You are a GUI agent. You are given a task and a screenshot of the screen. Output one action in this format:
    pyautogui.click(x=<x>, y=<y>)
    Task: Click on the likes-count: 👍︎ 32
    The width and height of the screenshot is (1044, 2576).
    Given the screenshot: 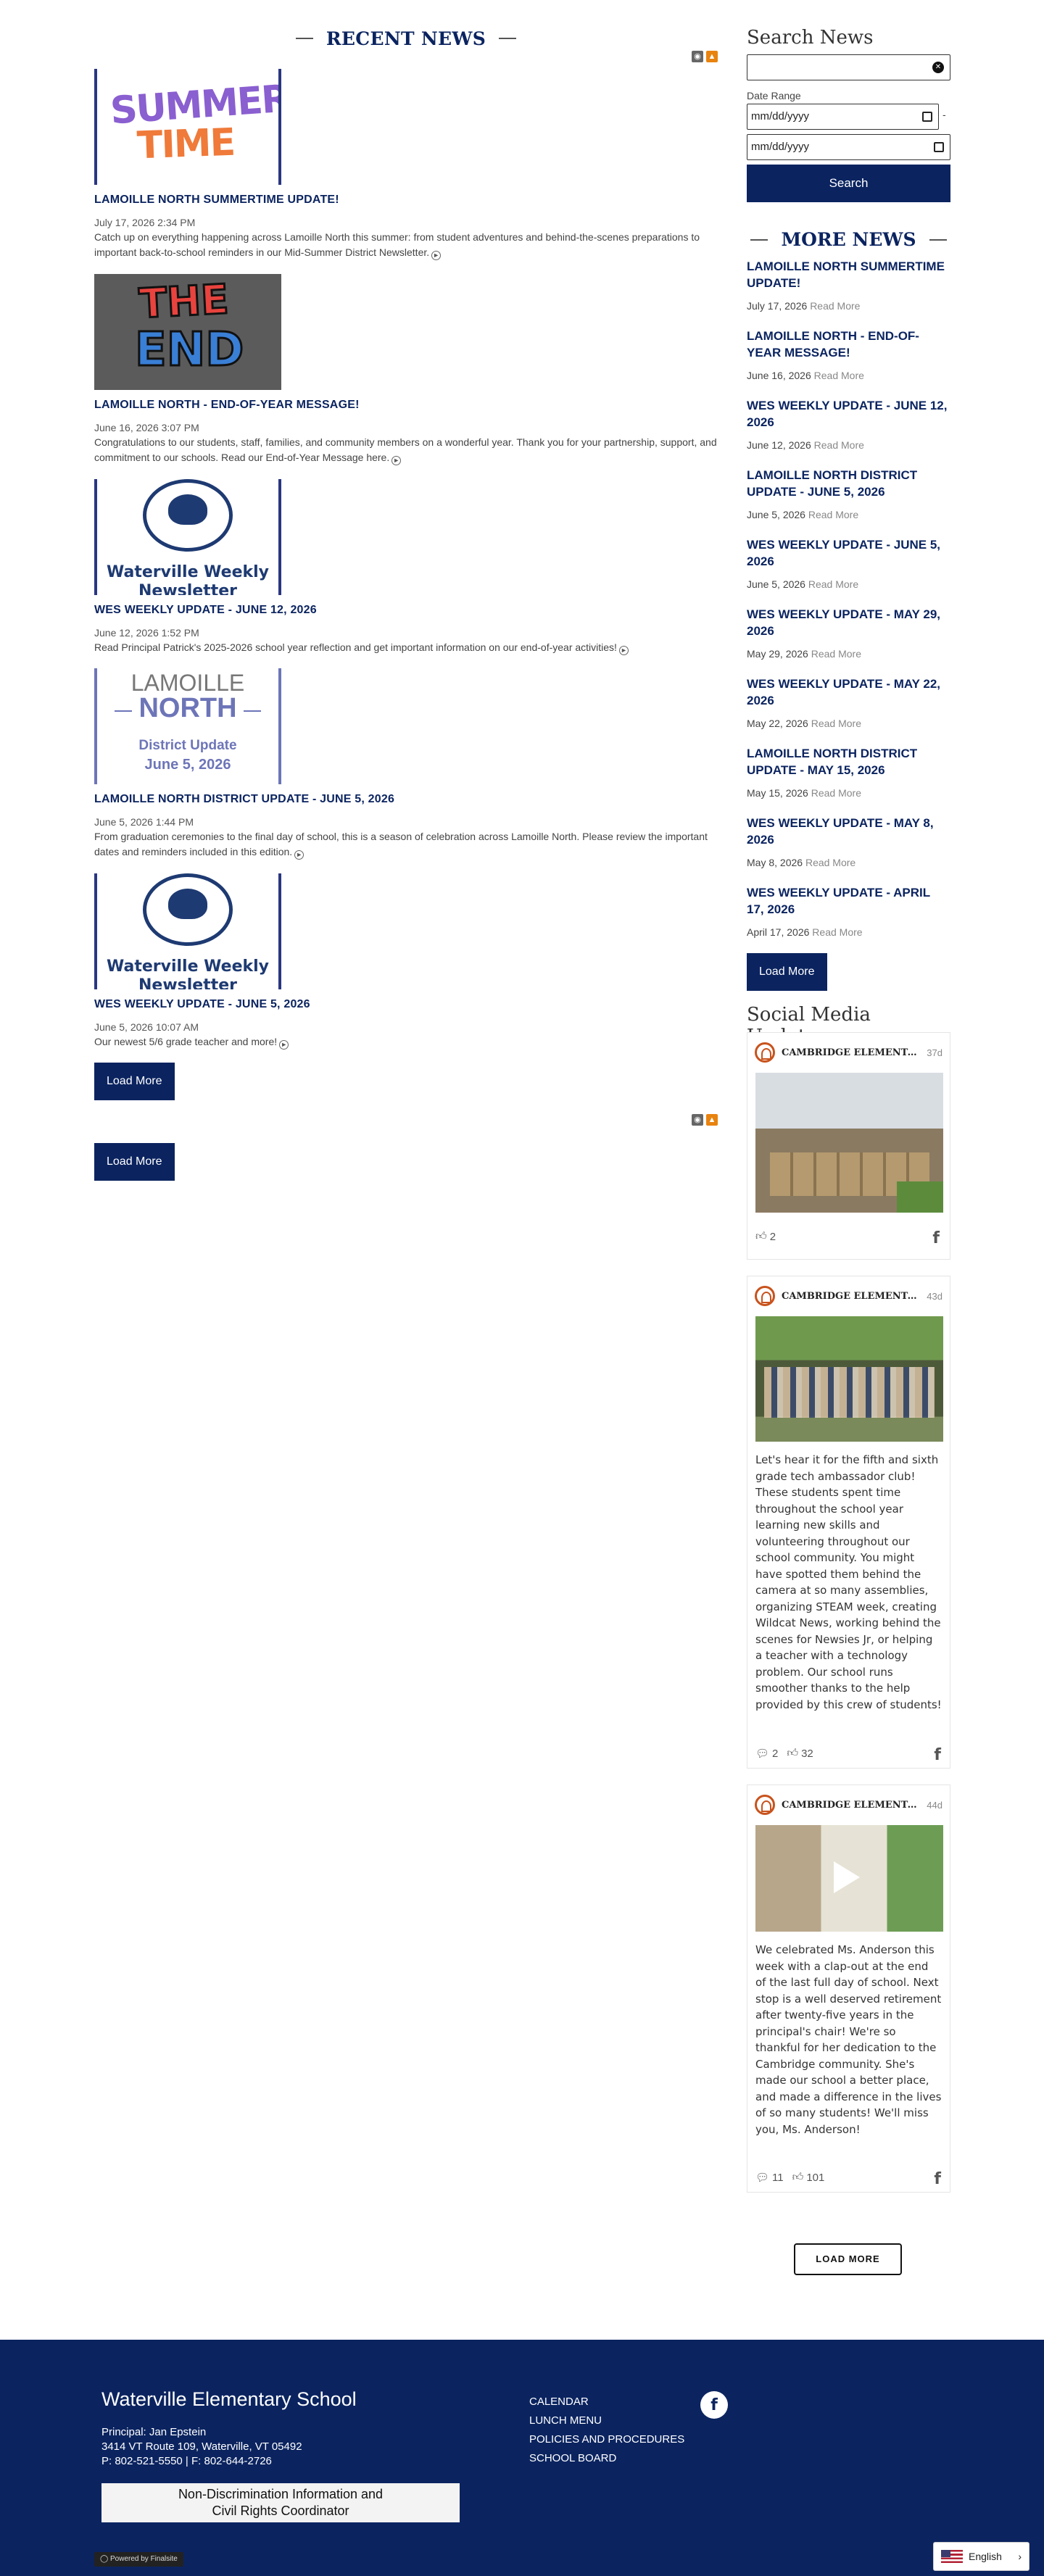 What is the action you would take?
    pyautogui.click(x=800, y=1753)
    